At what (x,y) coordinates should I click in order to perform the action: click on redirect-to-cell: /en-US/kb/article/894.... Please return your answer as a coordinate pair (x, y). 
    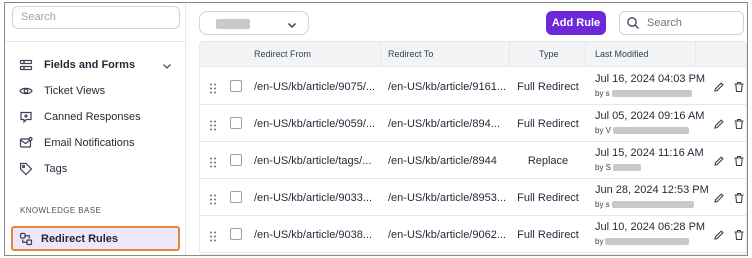
    Looking at the image, I should click on (444, 123).